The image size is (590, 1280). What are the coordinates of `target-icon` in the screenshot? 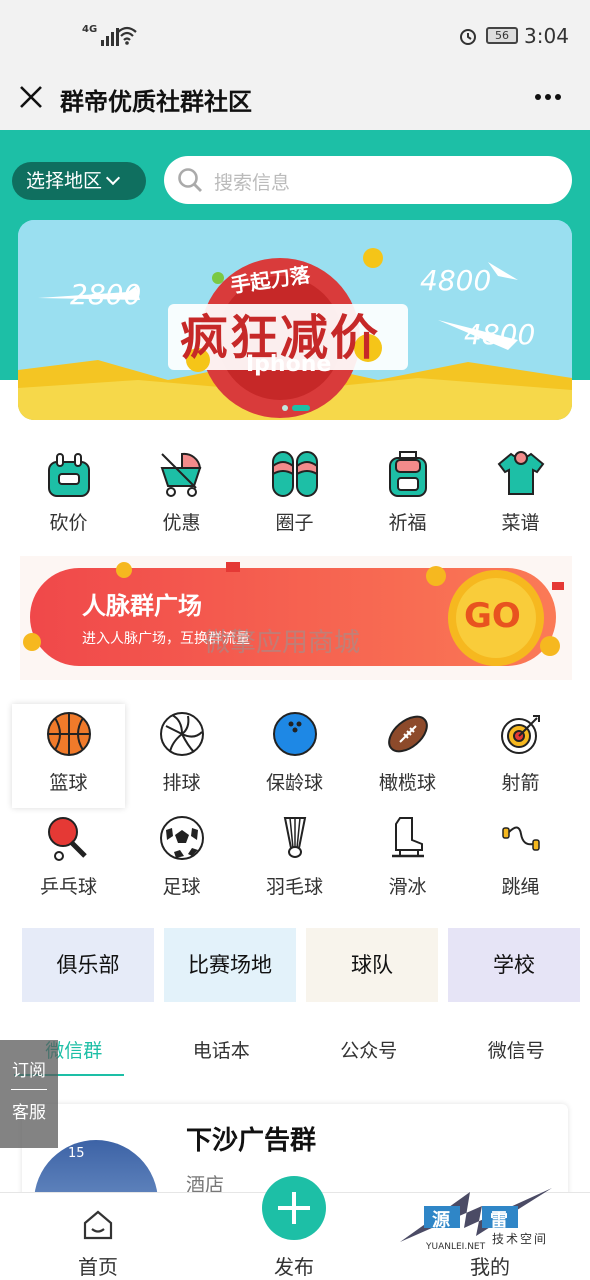 It's located at (520, 734).